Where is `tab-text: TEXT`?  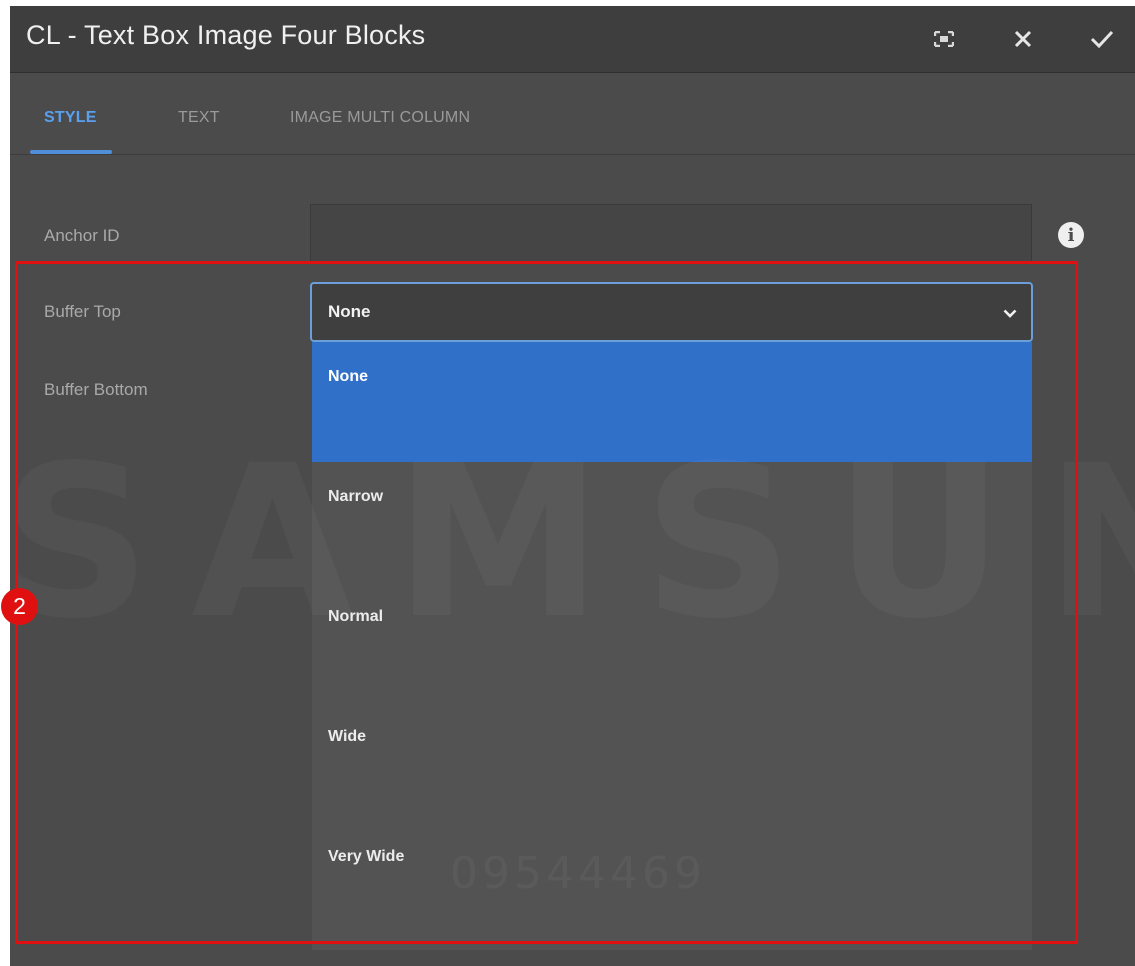
tab-text: TEXT is located at coordinates (199, 118).